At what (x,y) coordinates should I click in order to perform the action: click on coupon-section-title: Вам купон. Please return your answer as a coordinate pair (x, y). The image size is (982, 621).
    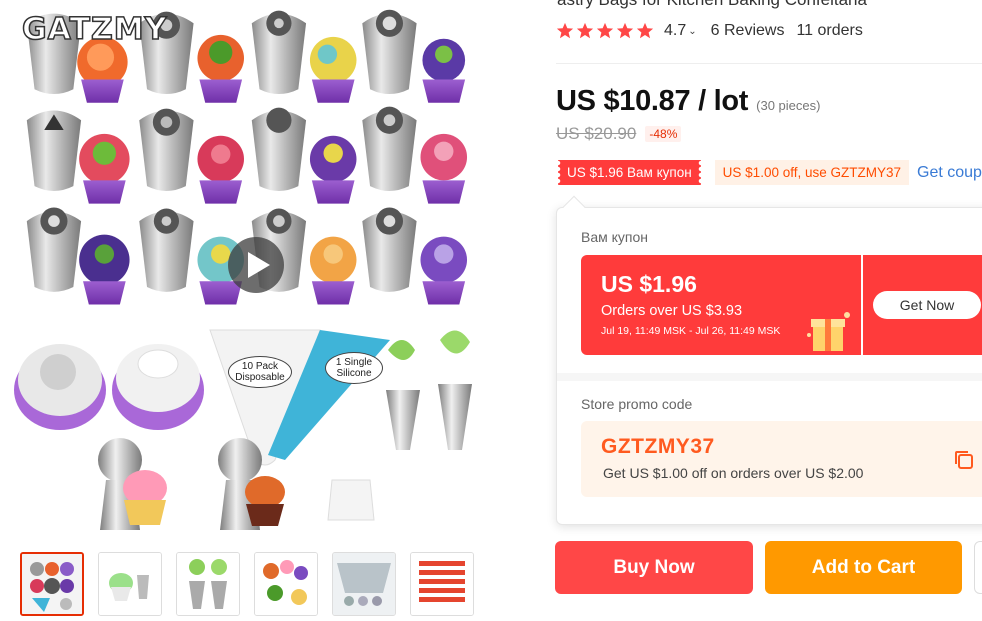
    Looking at the image, I should click on (615, 237).